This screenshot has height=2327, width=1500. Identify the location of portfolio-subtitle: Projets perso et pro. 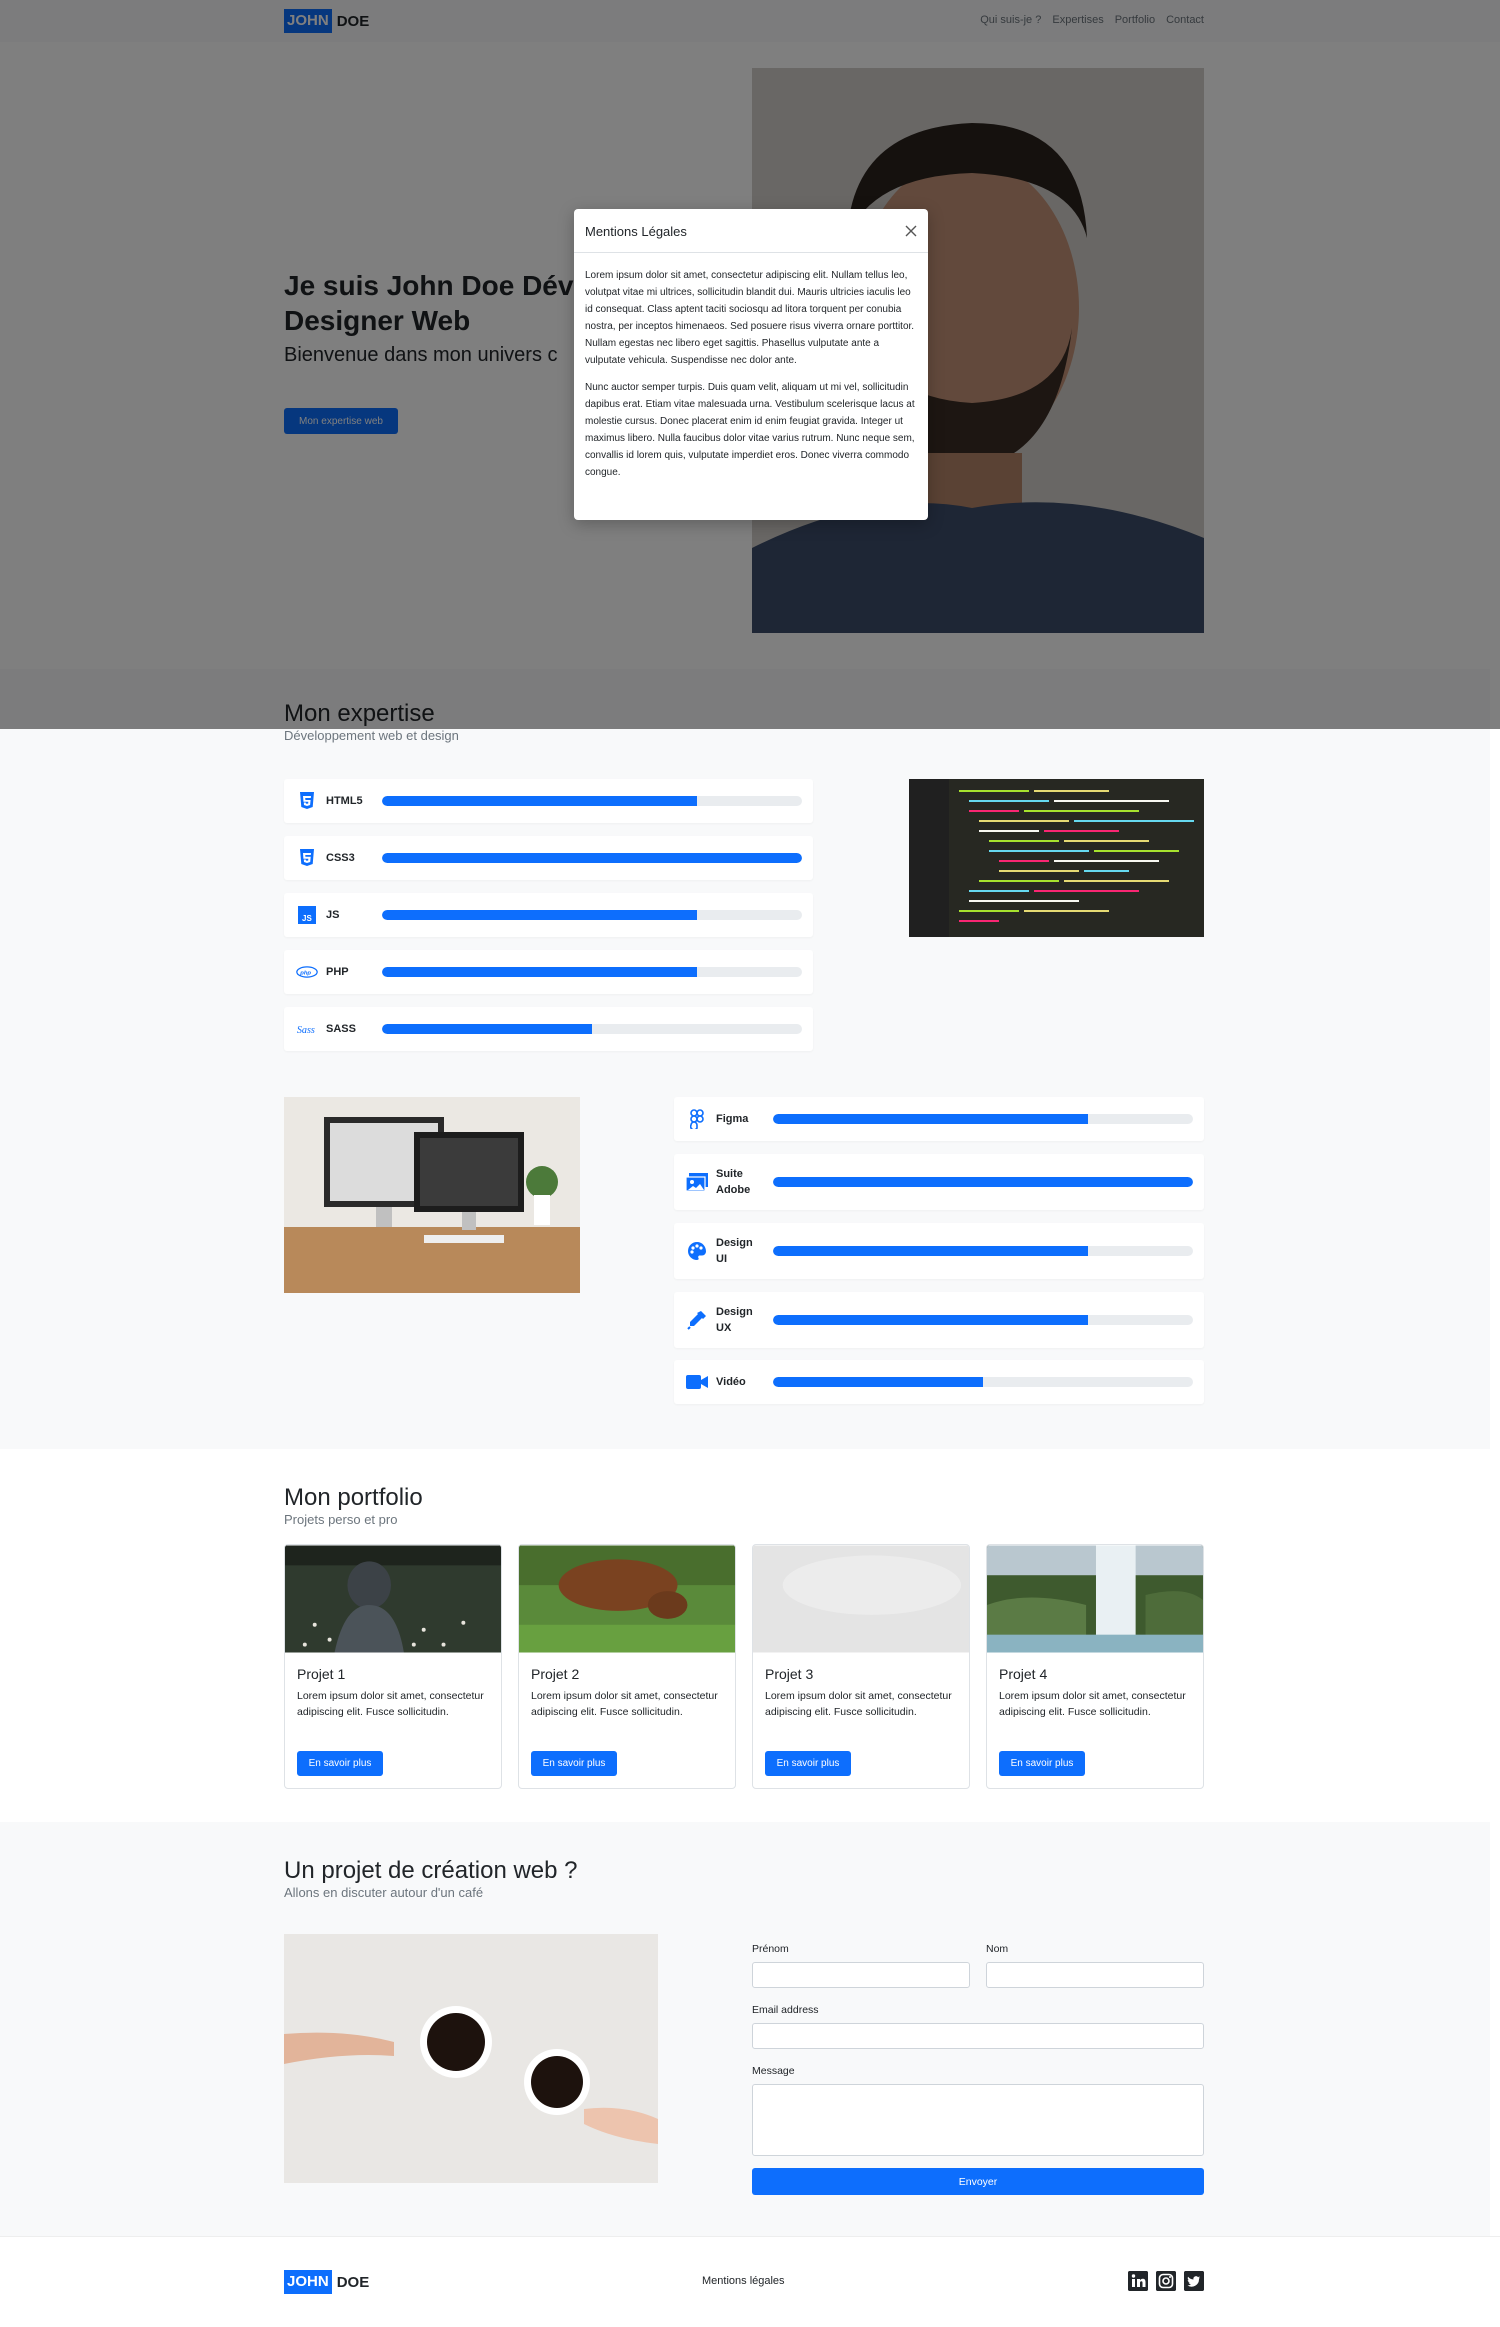
(341, 1519).